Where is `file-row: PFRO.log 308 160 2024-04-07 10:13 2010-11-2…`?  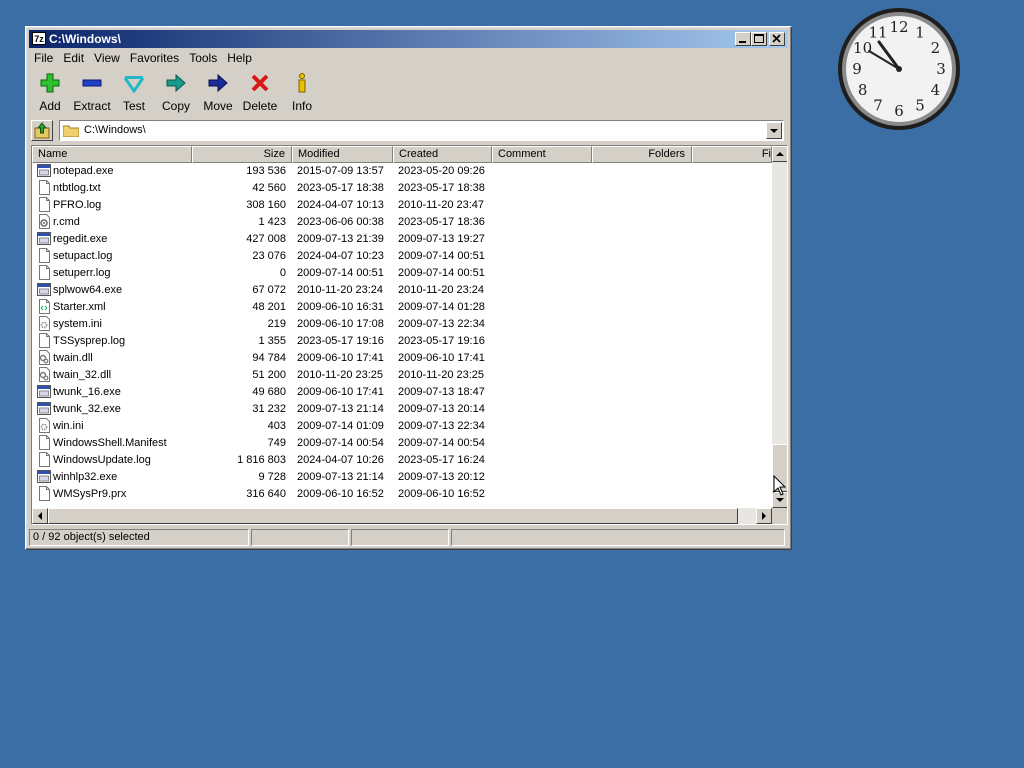 file-row: PFRO.log 308 160 2024-04-07 10:13 2010-11-2… is located at coordinates (402, 205).